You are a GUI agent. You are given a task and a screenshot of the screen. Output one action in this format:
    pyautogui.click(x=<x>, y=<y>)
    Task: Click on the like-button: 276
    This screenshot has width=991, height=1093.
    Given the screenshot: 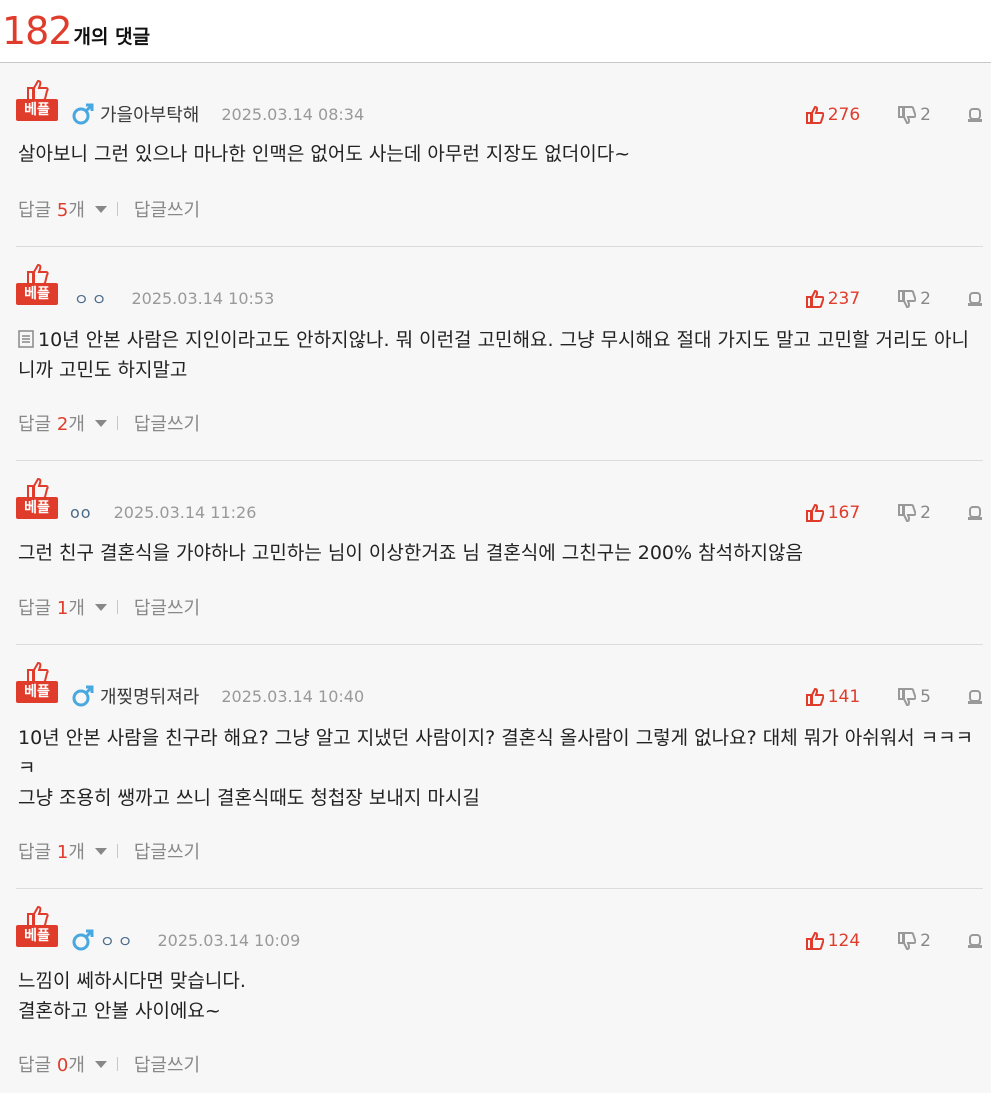 What is the action you would take?
    pyautogui.click(x=833, y=115)
    